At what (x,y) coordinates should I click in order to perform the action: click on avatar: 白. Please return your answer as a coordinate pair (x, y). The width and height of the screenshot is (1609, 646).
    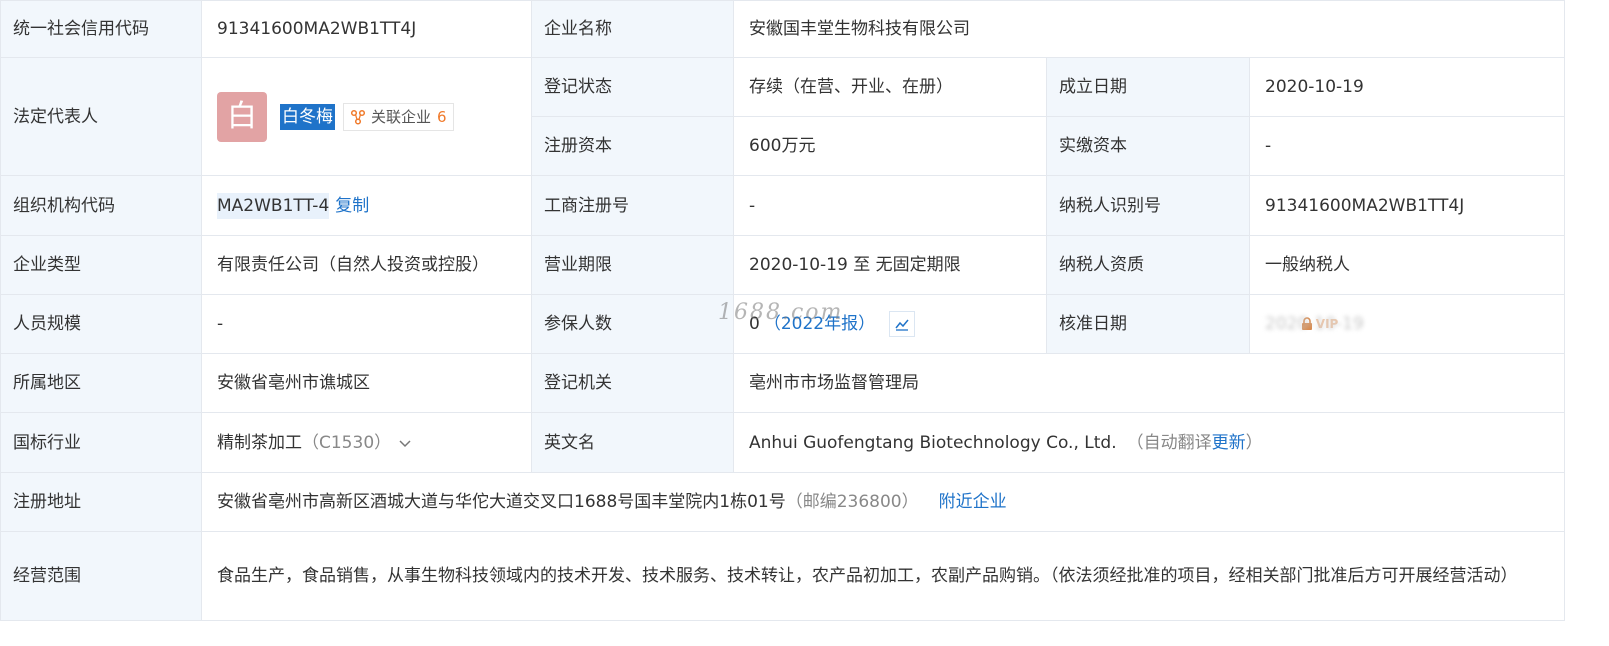
    Looking at the image, I should click on (242, 116).